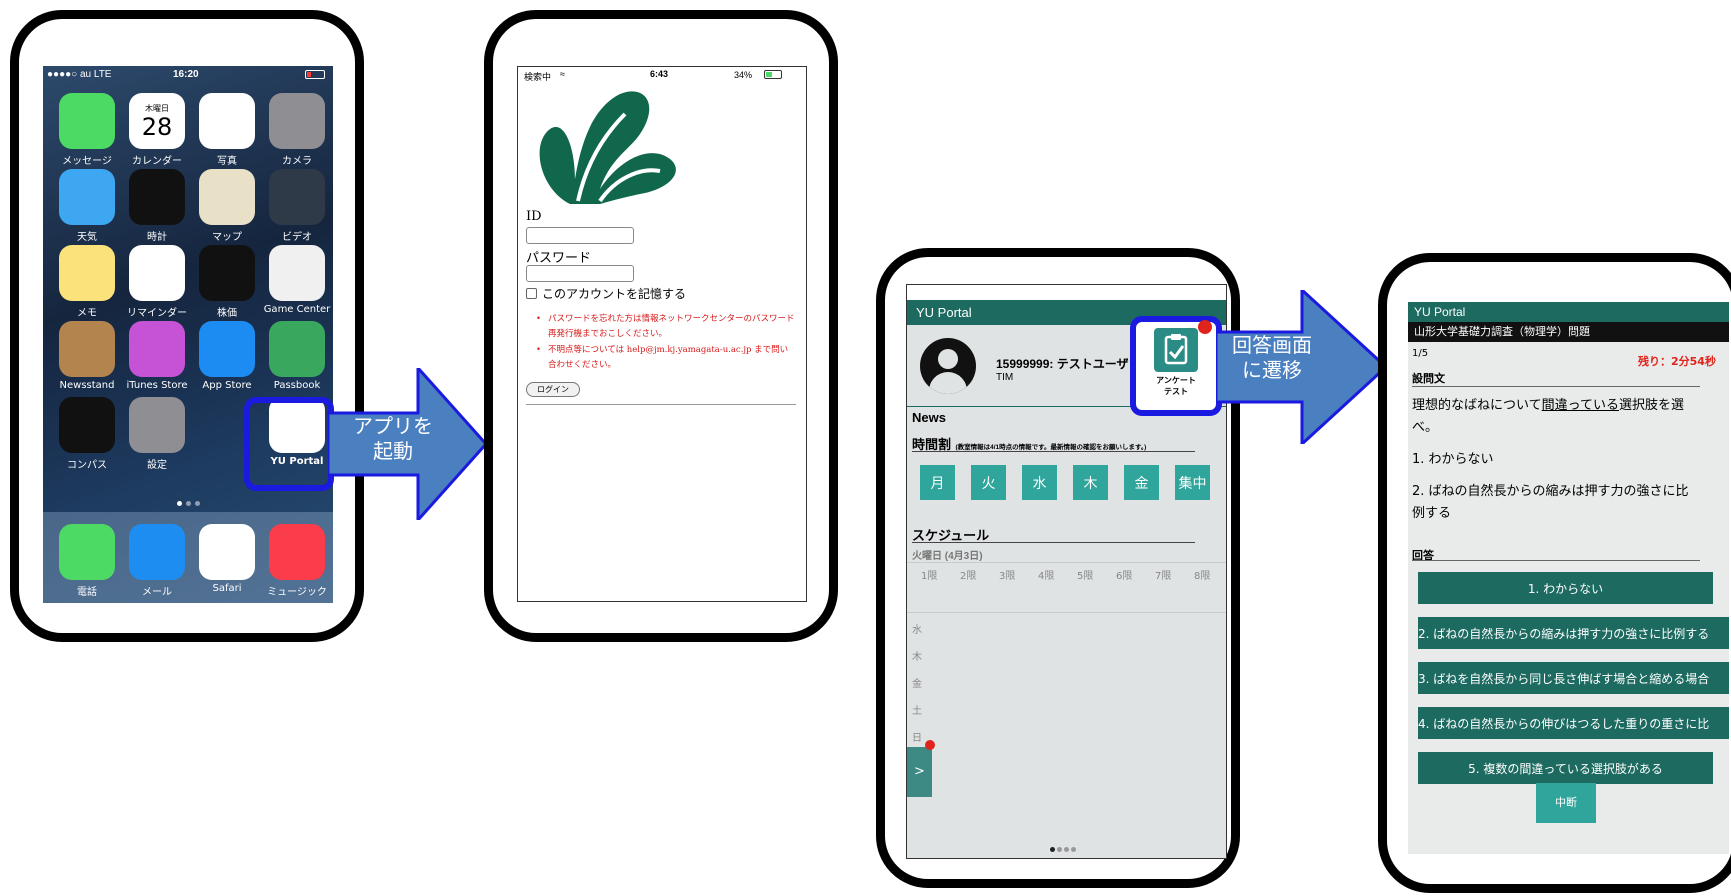  Describe the element at coordinates (87, 356) in the screenshot. I see `app-newsstand: Newsstand` at that location.